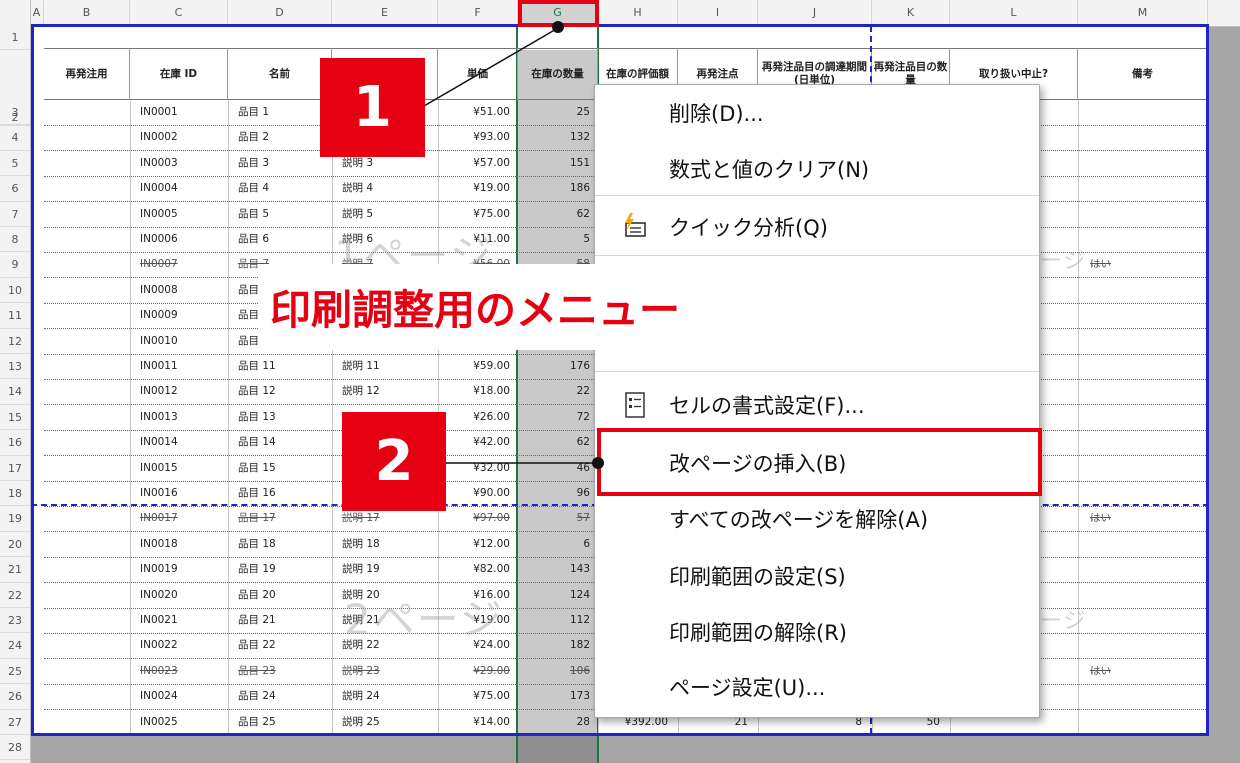 The width and height of the screenshot is (1240, 763). Describe the element at coordinates (394, 461) in the screenshot. I see `step-2-badge: 2` at that location.